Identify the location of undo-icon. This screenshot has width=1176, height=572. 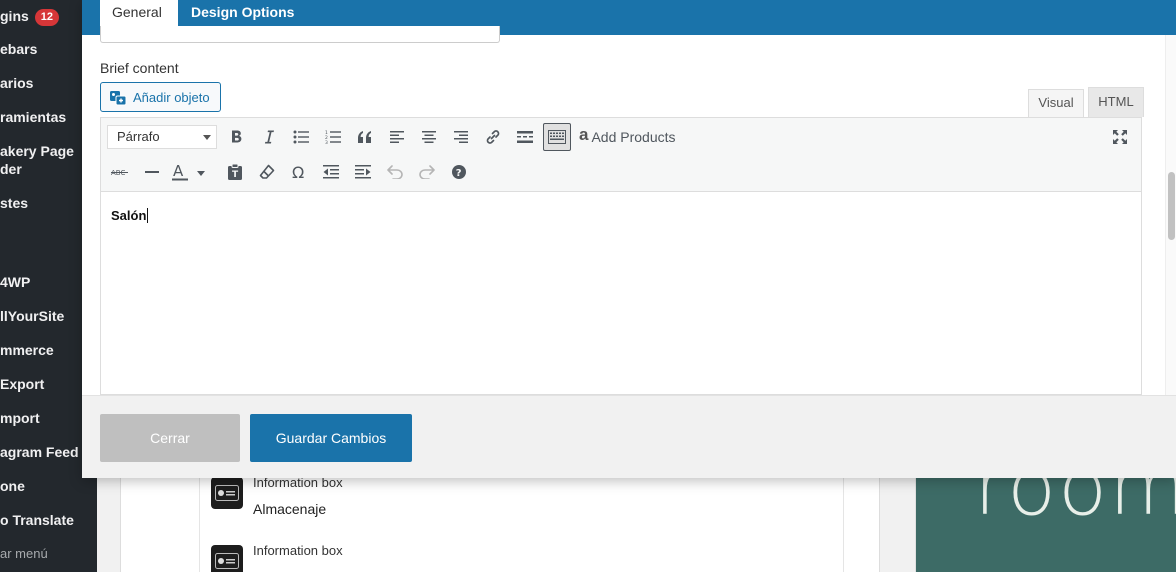
(395, 172).